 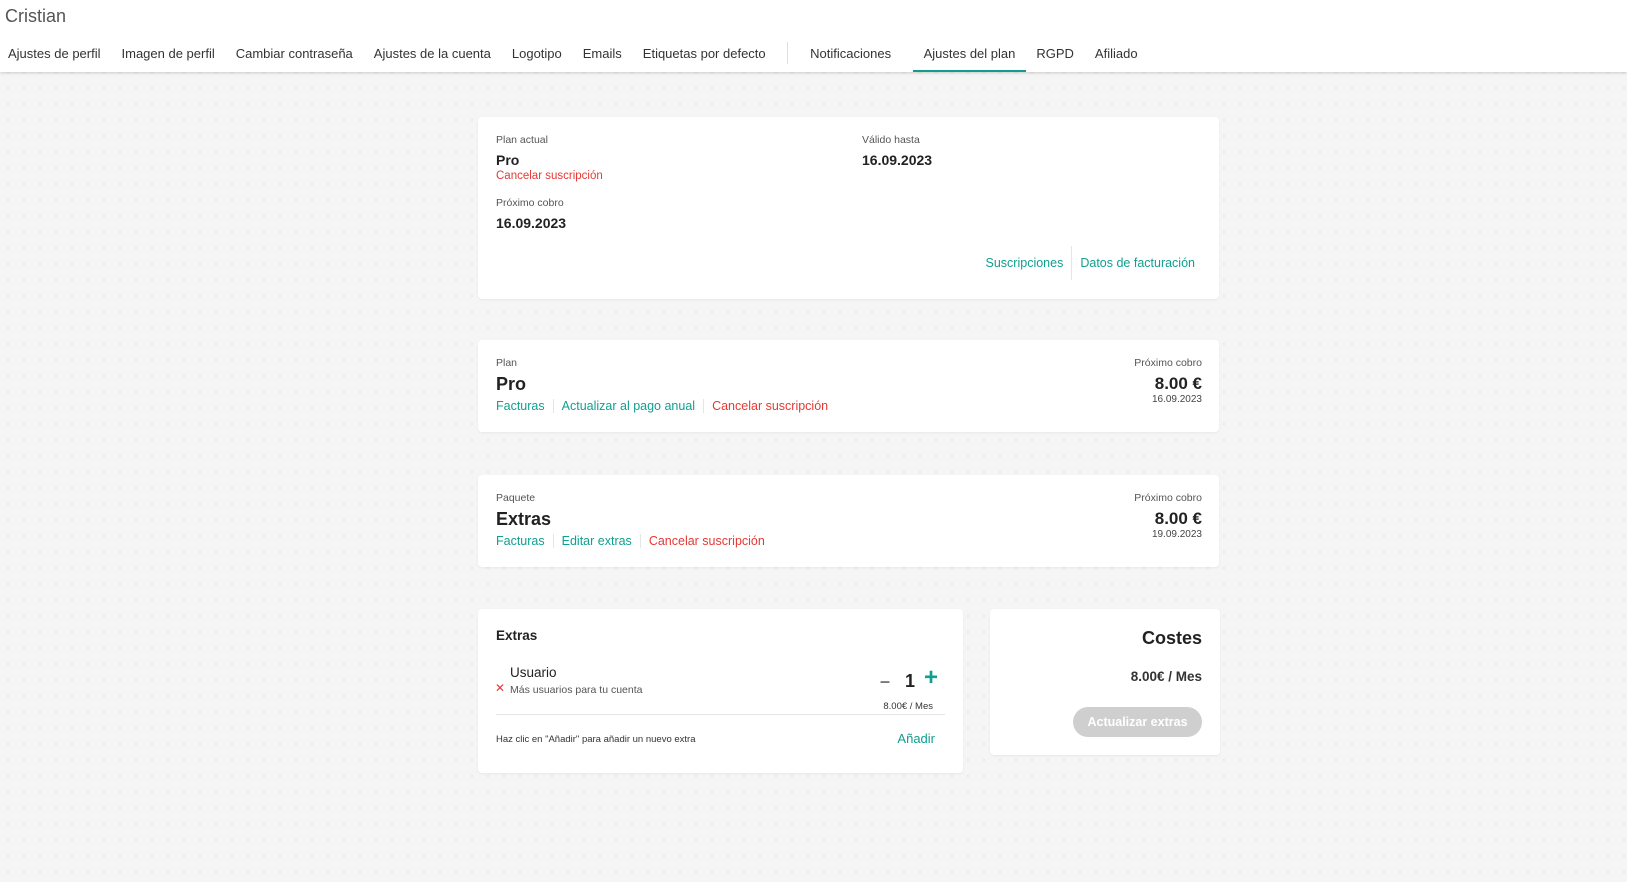 I want to click on valid-until-value: 16.09.2023, so click(x=897, y=160).